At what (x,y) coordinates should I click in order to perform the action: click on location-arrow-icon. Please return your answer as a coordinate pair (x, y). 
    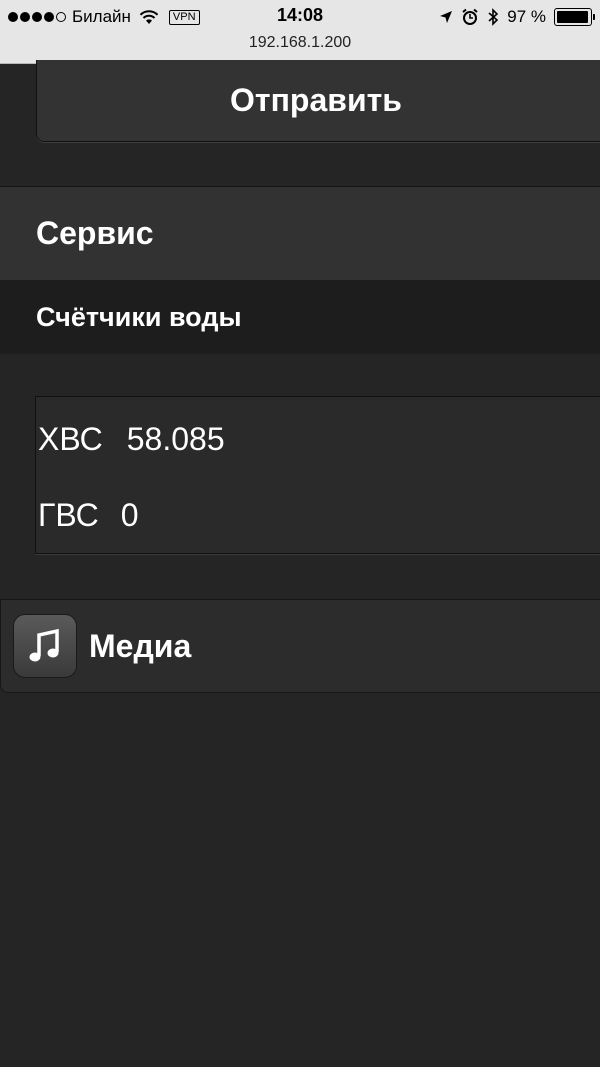
    Looking at the image, I should click on (446, 17).